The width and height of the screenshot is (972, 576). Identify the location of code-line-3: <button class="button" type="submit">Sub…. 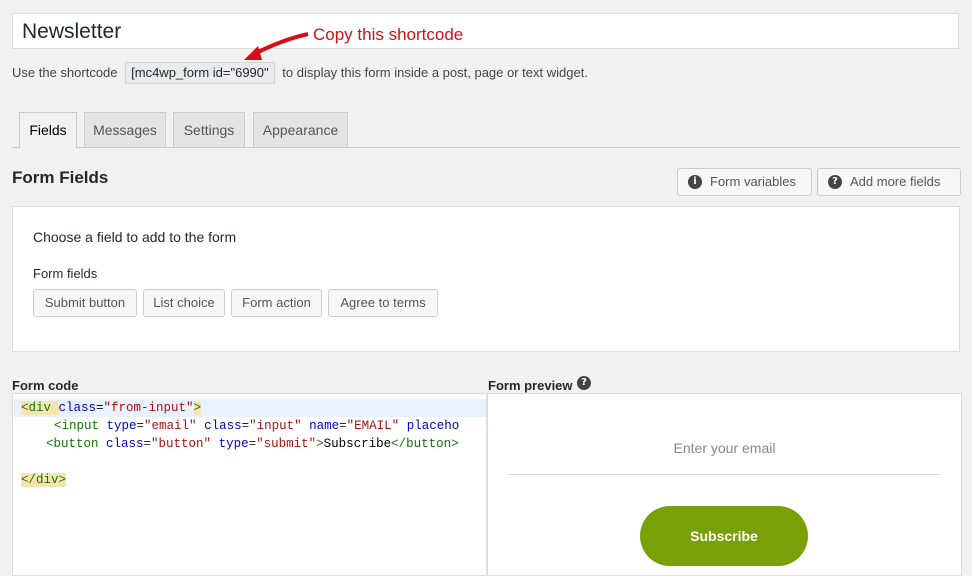
(252, 444).